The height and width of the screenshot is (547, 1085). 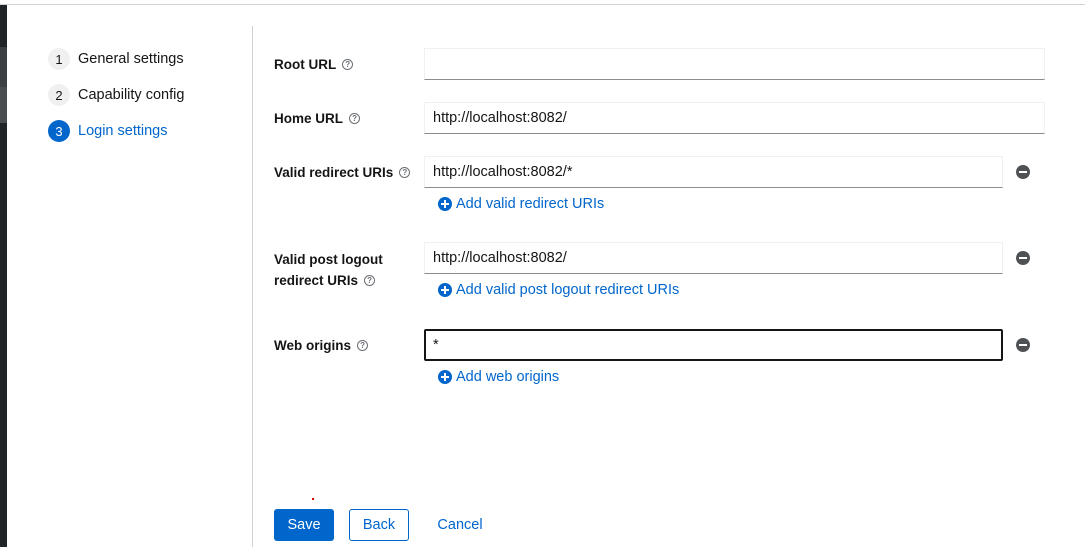 What do you see at coordinates (123, 131) in the screenshot?
I see `step-label: Login settings` at bounding box center [123, 131].